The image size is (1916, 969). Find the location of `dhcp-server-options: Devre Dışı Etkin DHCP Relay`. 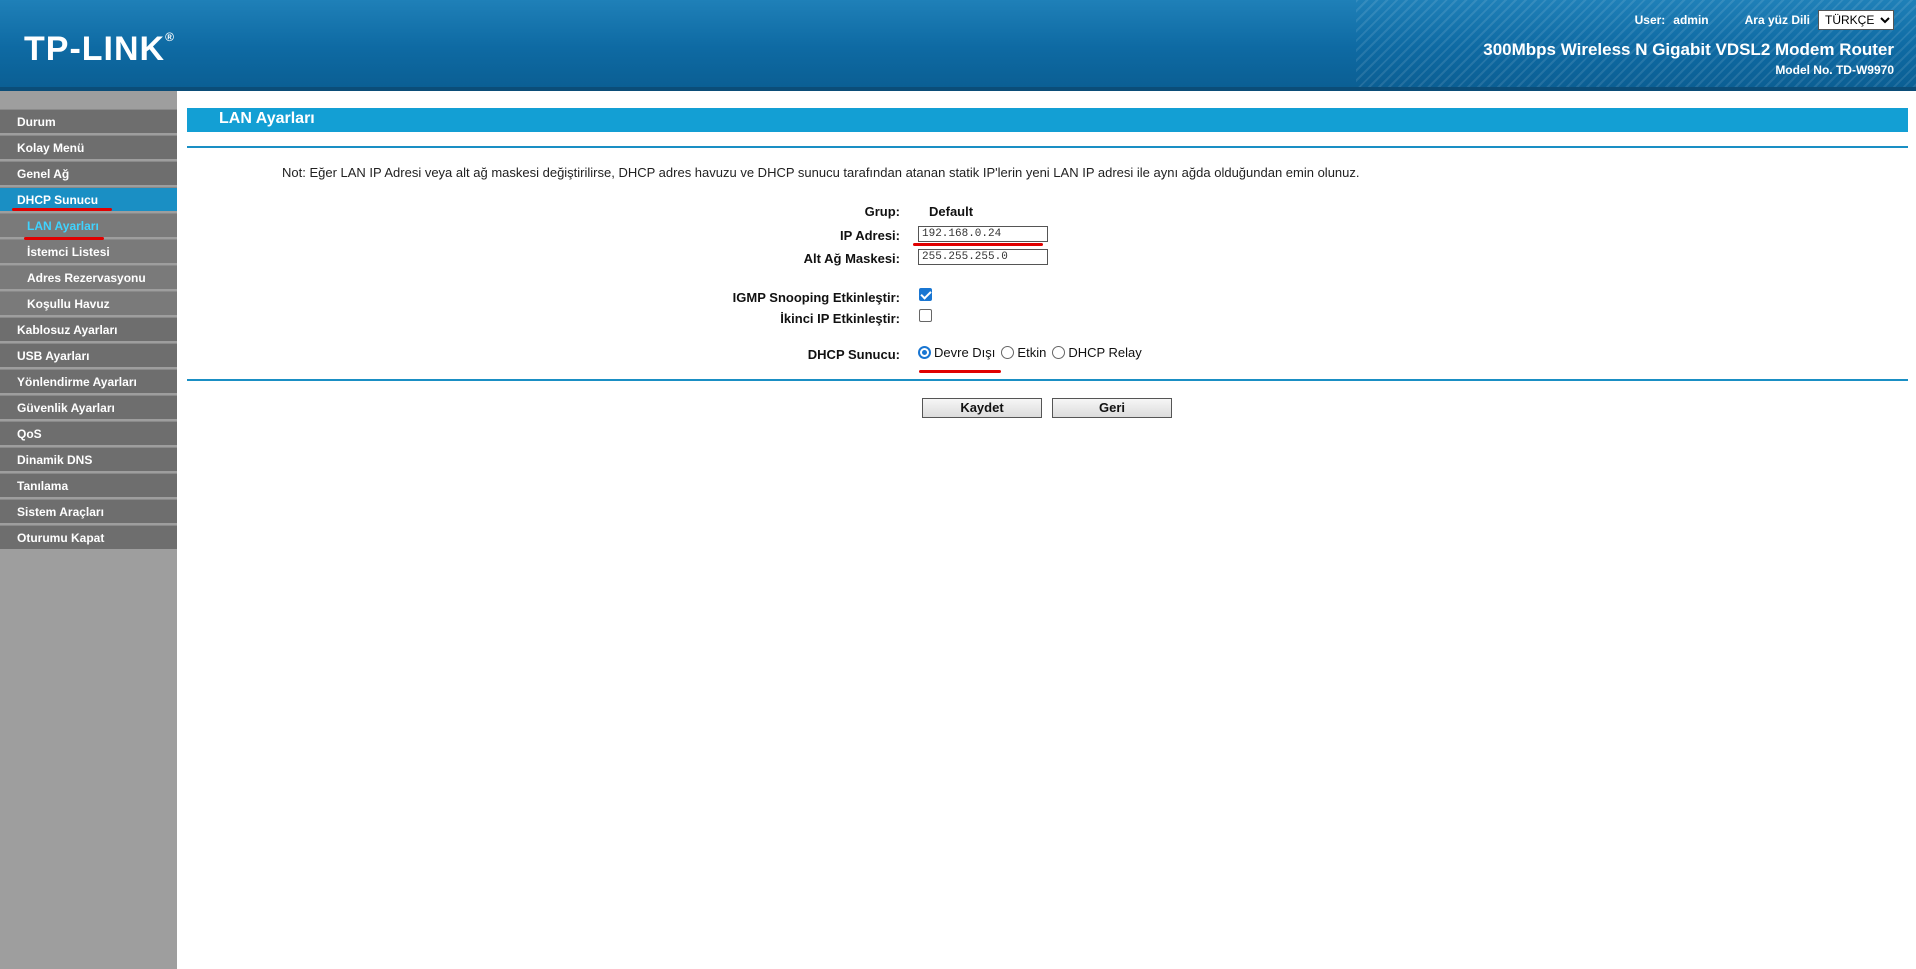

dhcp-server-options: Devre Dışı Etkin DHCP Relay is located at coordinates (1033, 352).